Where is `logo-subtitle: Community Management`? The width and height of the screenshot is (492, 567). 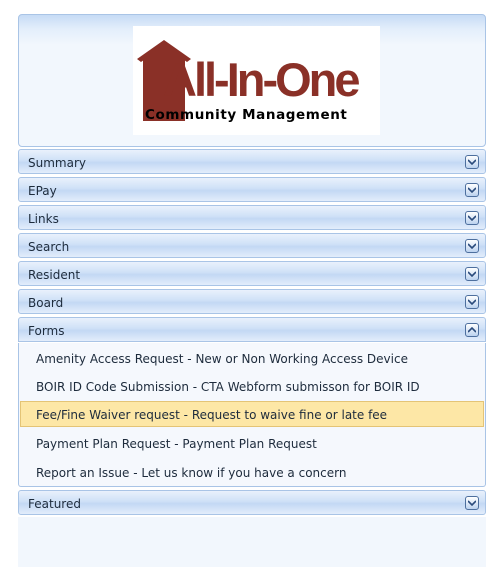
logo-subtitle: Community Management is located at coordinates (246, 115).